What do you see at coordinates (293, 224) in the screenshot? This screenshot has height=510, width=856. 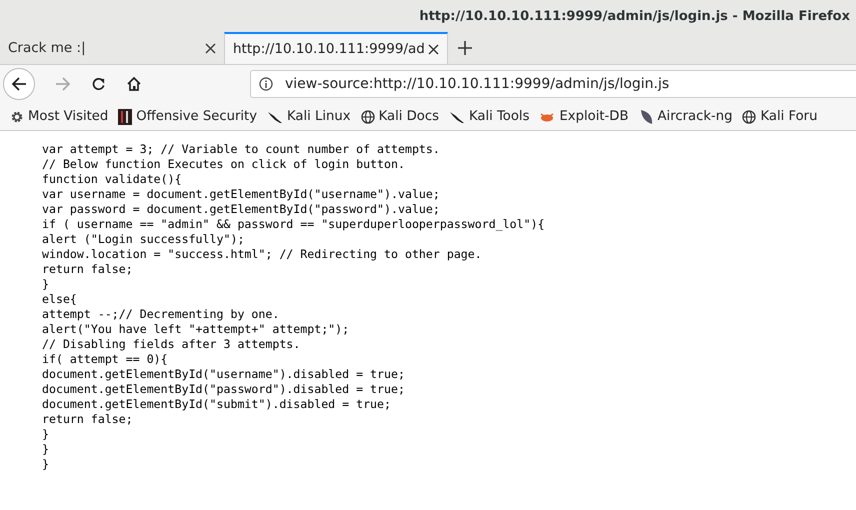 I see `code-line: if ( username == "admin" && password == "superduperlooperpassword_lol"){` at bounding box center [293, 224].